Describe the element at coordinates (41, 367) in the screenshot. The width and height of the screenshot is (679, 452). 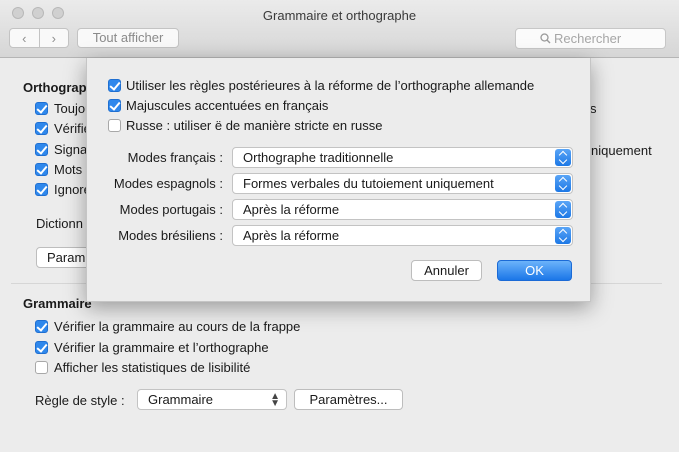
I see `grammar-option-3-checkbox` at that location.